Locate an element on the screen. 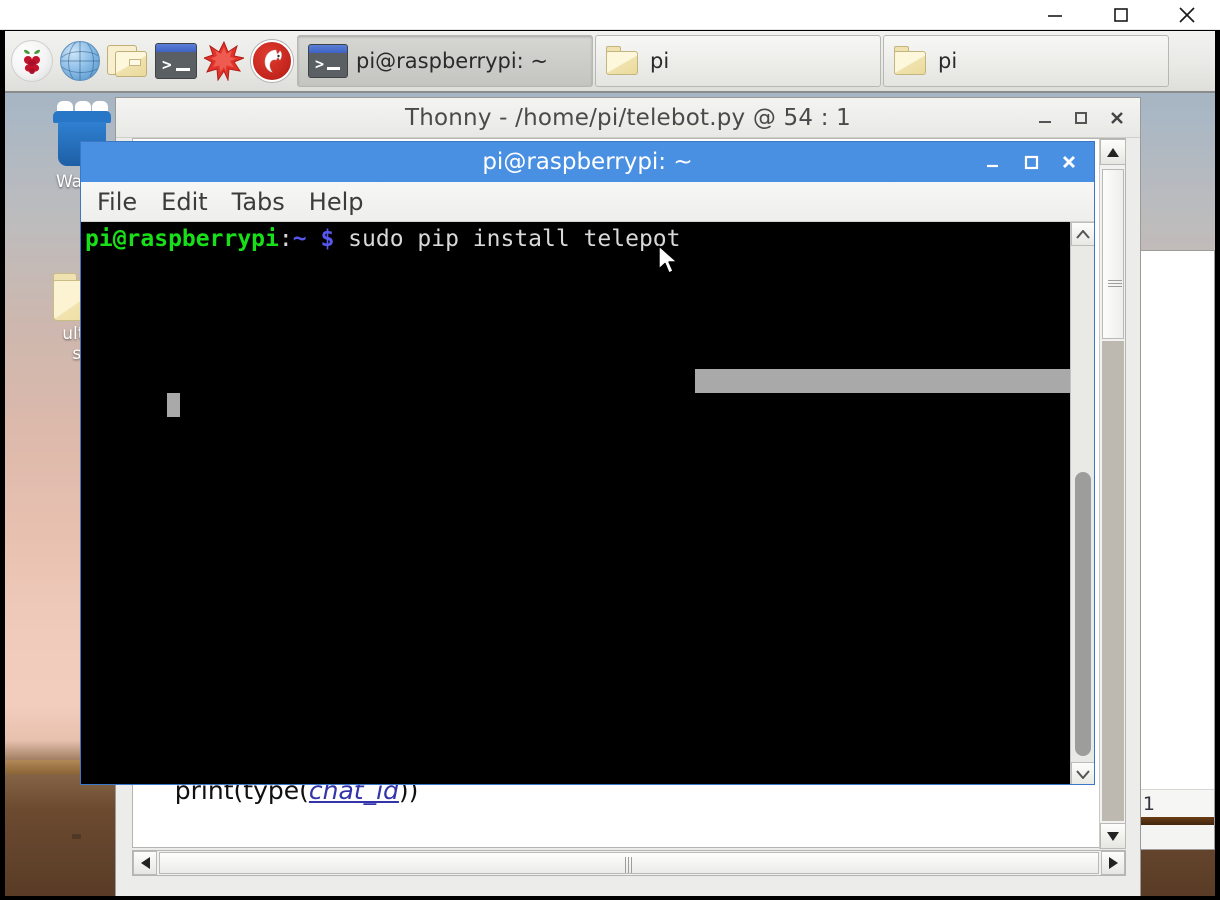  launcher-file-manager is located at coordinates (128, 61).